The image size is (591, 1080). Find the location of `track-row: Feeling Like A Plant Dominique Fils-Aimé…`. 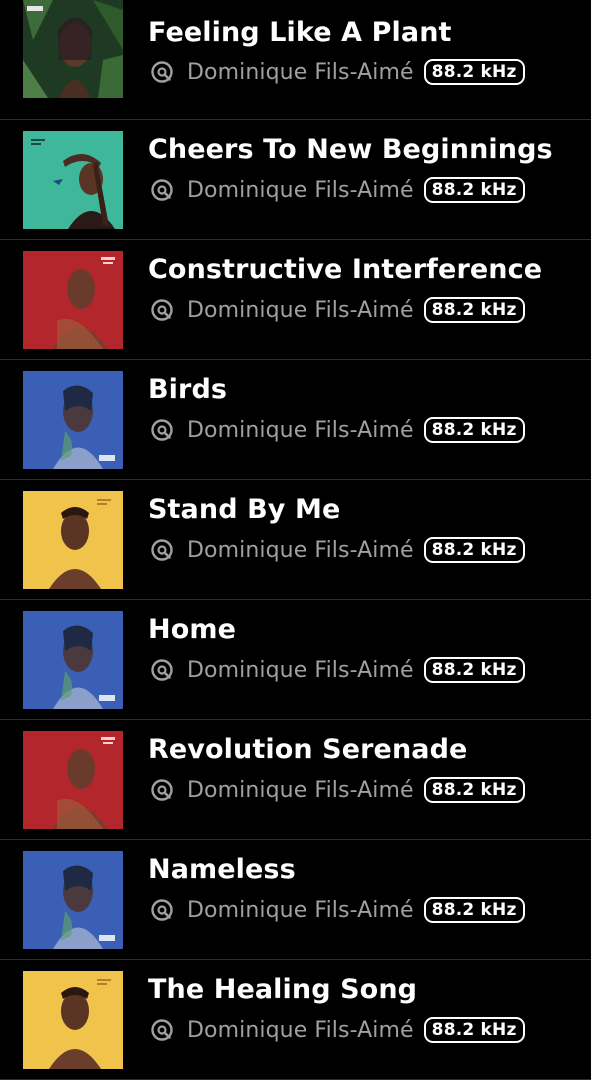

track-row: Feeling Like A Plant Dominique Fils-Aimé… is located at coordinates (295, 60).